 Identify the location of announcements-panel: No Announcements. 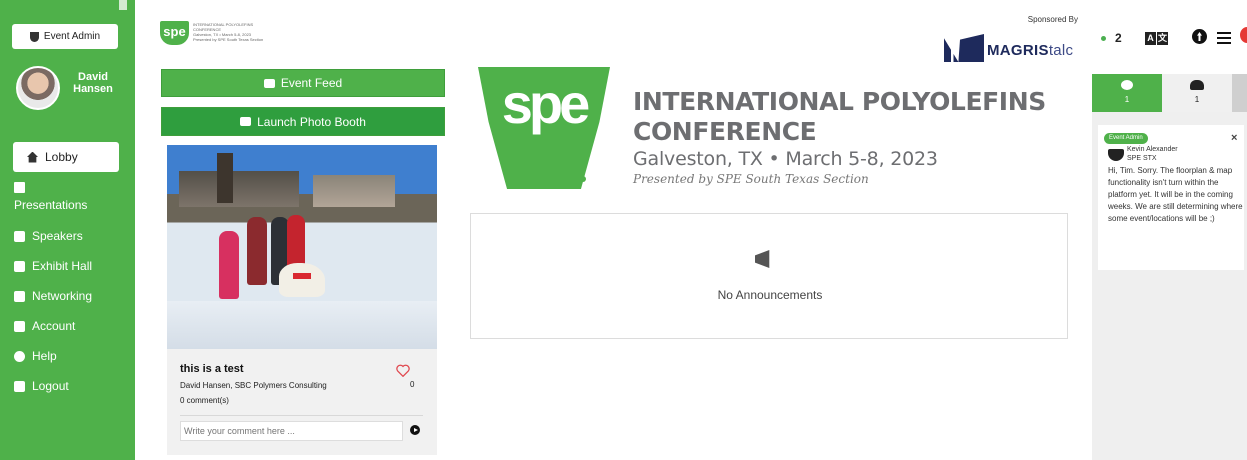
(769, 276).